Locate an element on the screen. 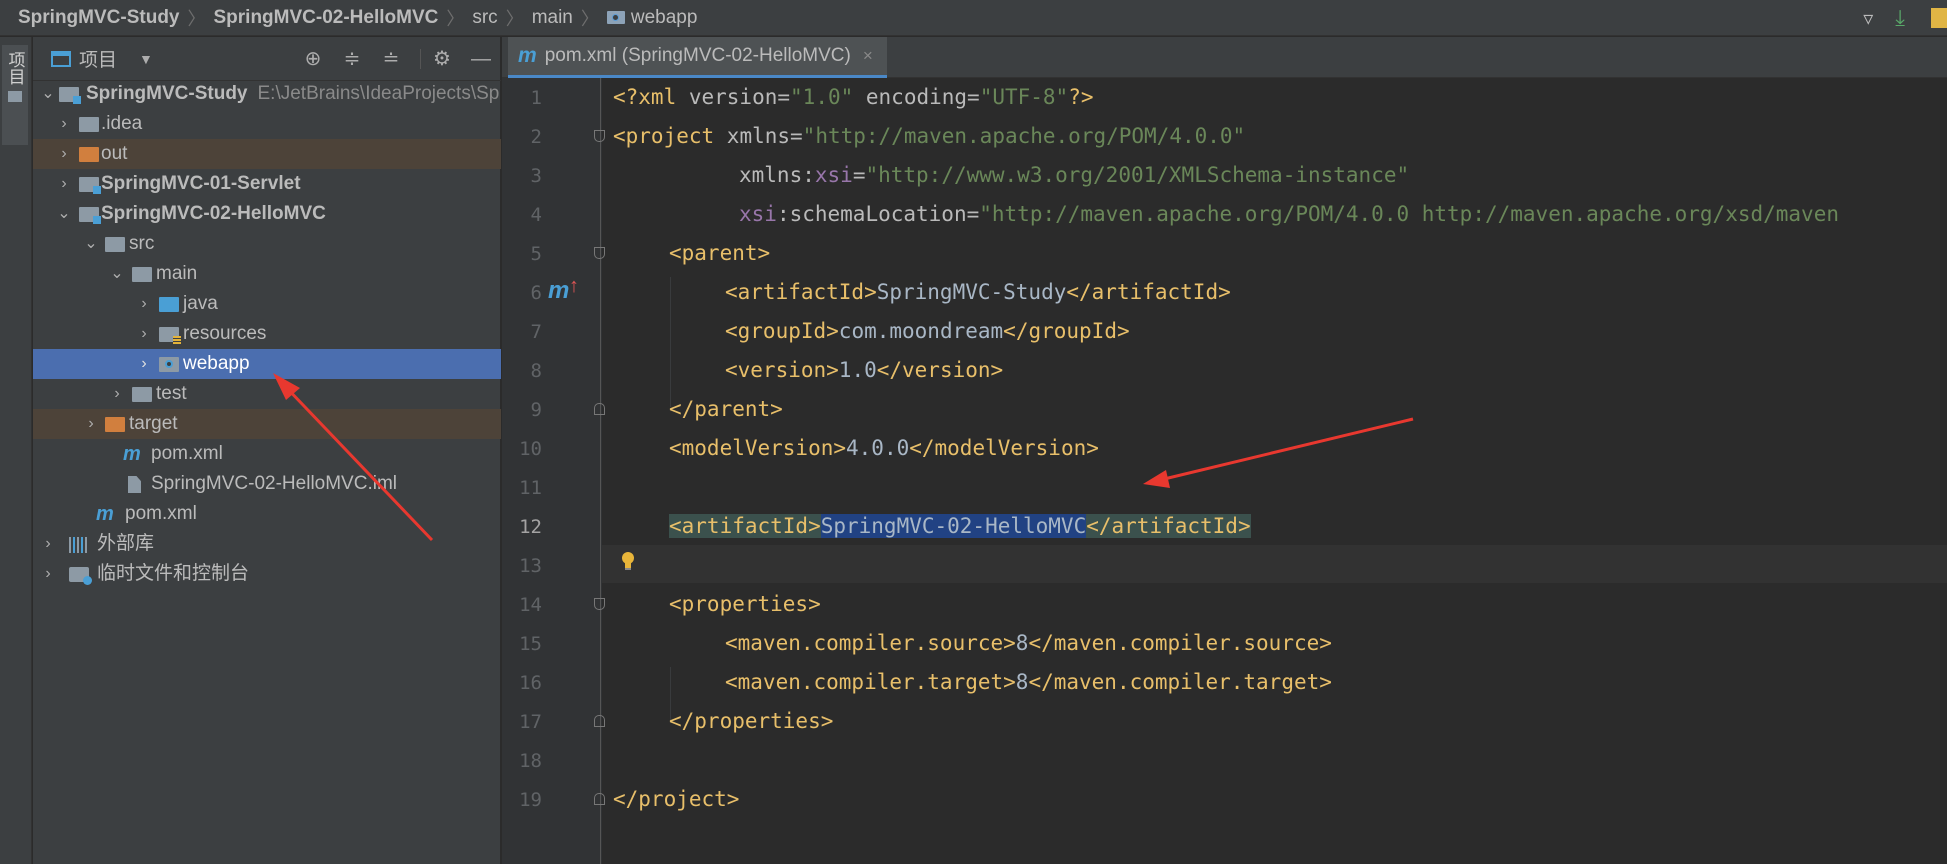  lightbulb-icon is located at coordinates (628, 561).